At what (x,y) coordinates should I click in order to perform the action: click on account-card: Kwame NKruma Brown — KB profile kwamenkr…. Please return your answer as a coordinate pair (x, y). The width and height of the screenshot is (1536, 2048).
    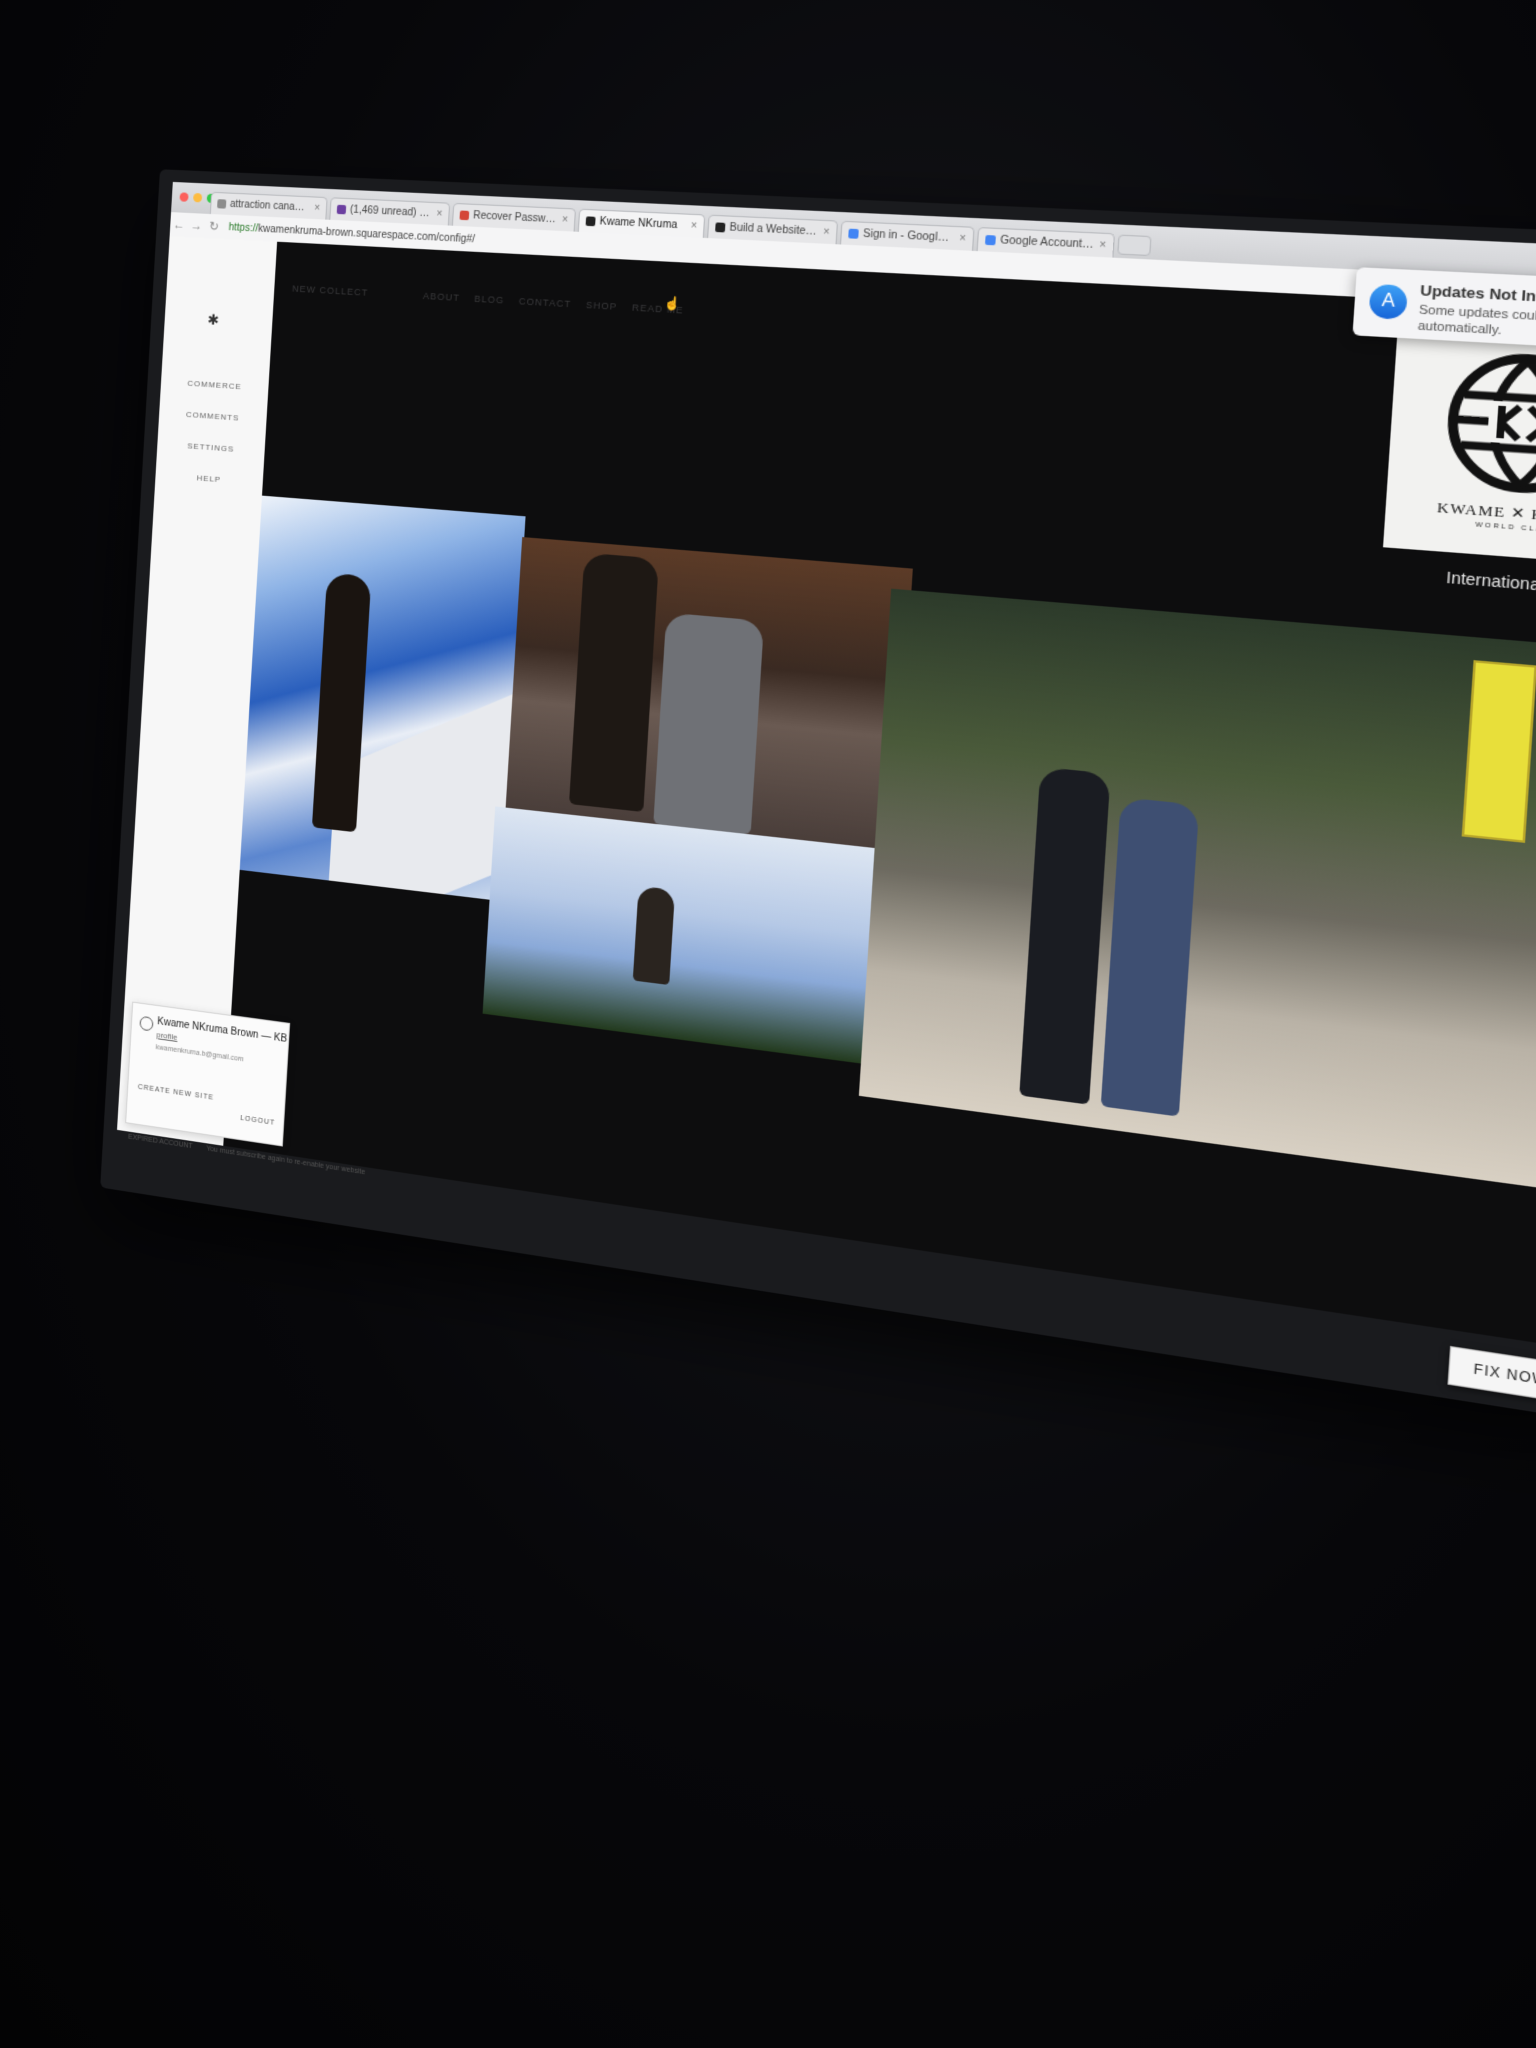
    Looking at the image, I should click on (208, 1074).